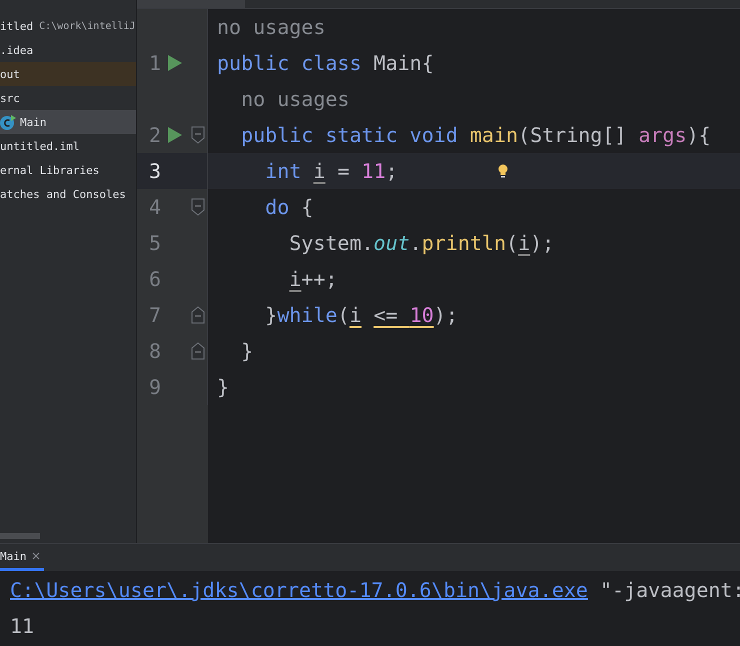 This screenshot has height=646, width=740. Describe the element at coordinates (17, 26) in the screenshot. I see `project-name: itled` at that location.